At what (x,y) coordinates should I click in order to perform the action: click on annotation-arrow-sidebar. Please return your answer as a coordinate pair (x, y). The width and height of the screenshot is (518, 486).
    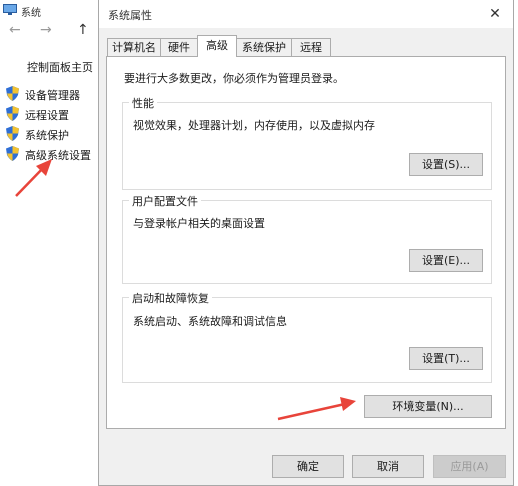
    Looking at the image, I should click on (33, 178).